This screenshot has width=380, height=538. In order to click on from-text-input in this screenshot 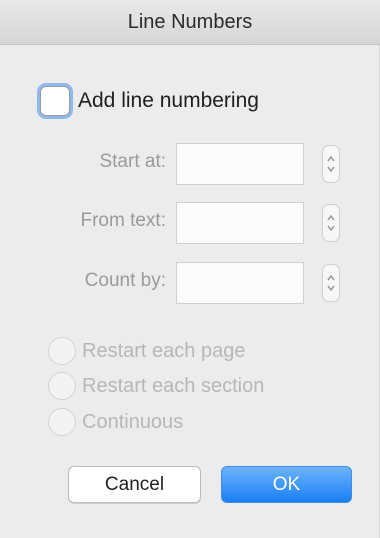, I will do `click(240, 223)`.